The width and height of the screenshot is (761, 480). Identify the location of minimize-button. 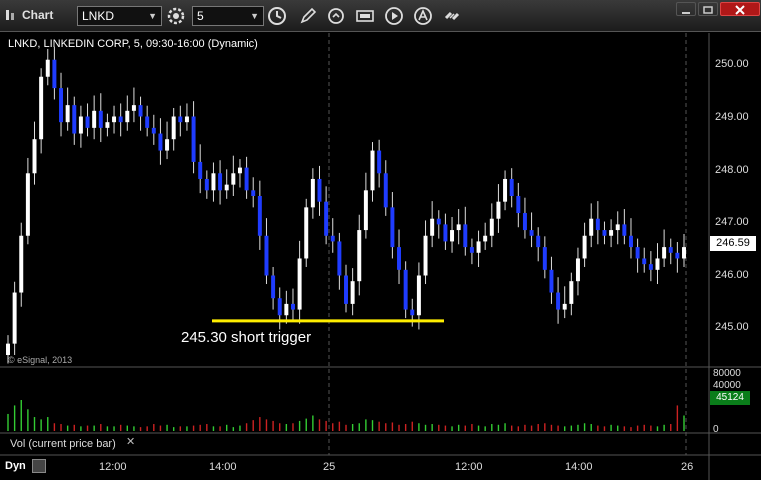
(686, 9).